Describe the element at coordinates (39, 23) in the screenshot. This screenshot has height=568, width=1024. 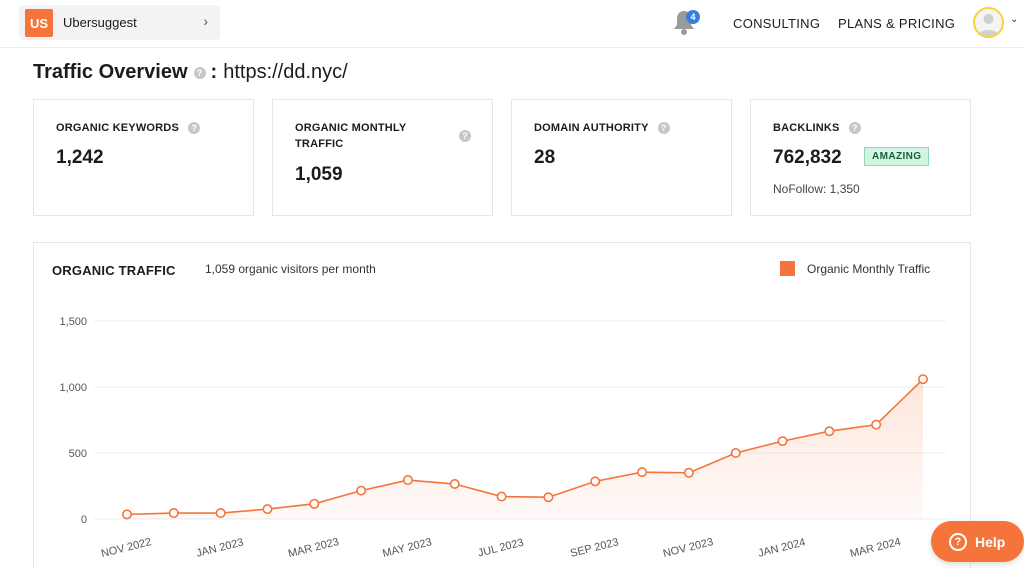
I see `ubersuggest-logo: US` at that location.